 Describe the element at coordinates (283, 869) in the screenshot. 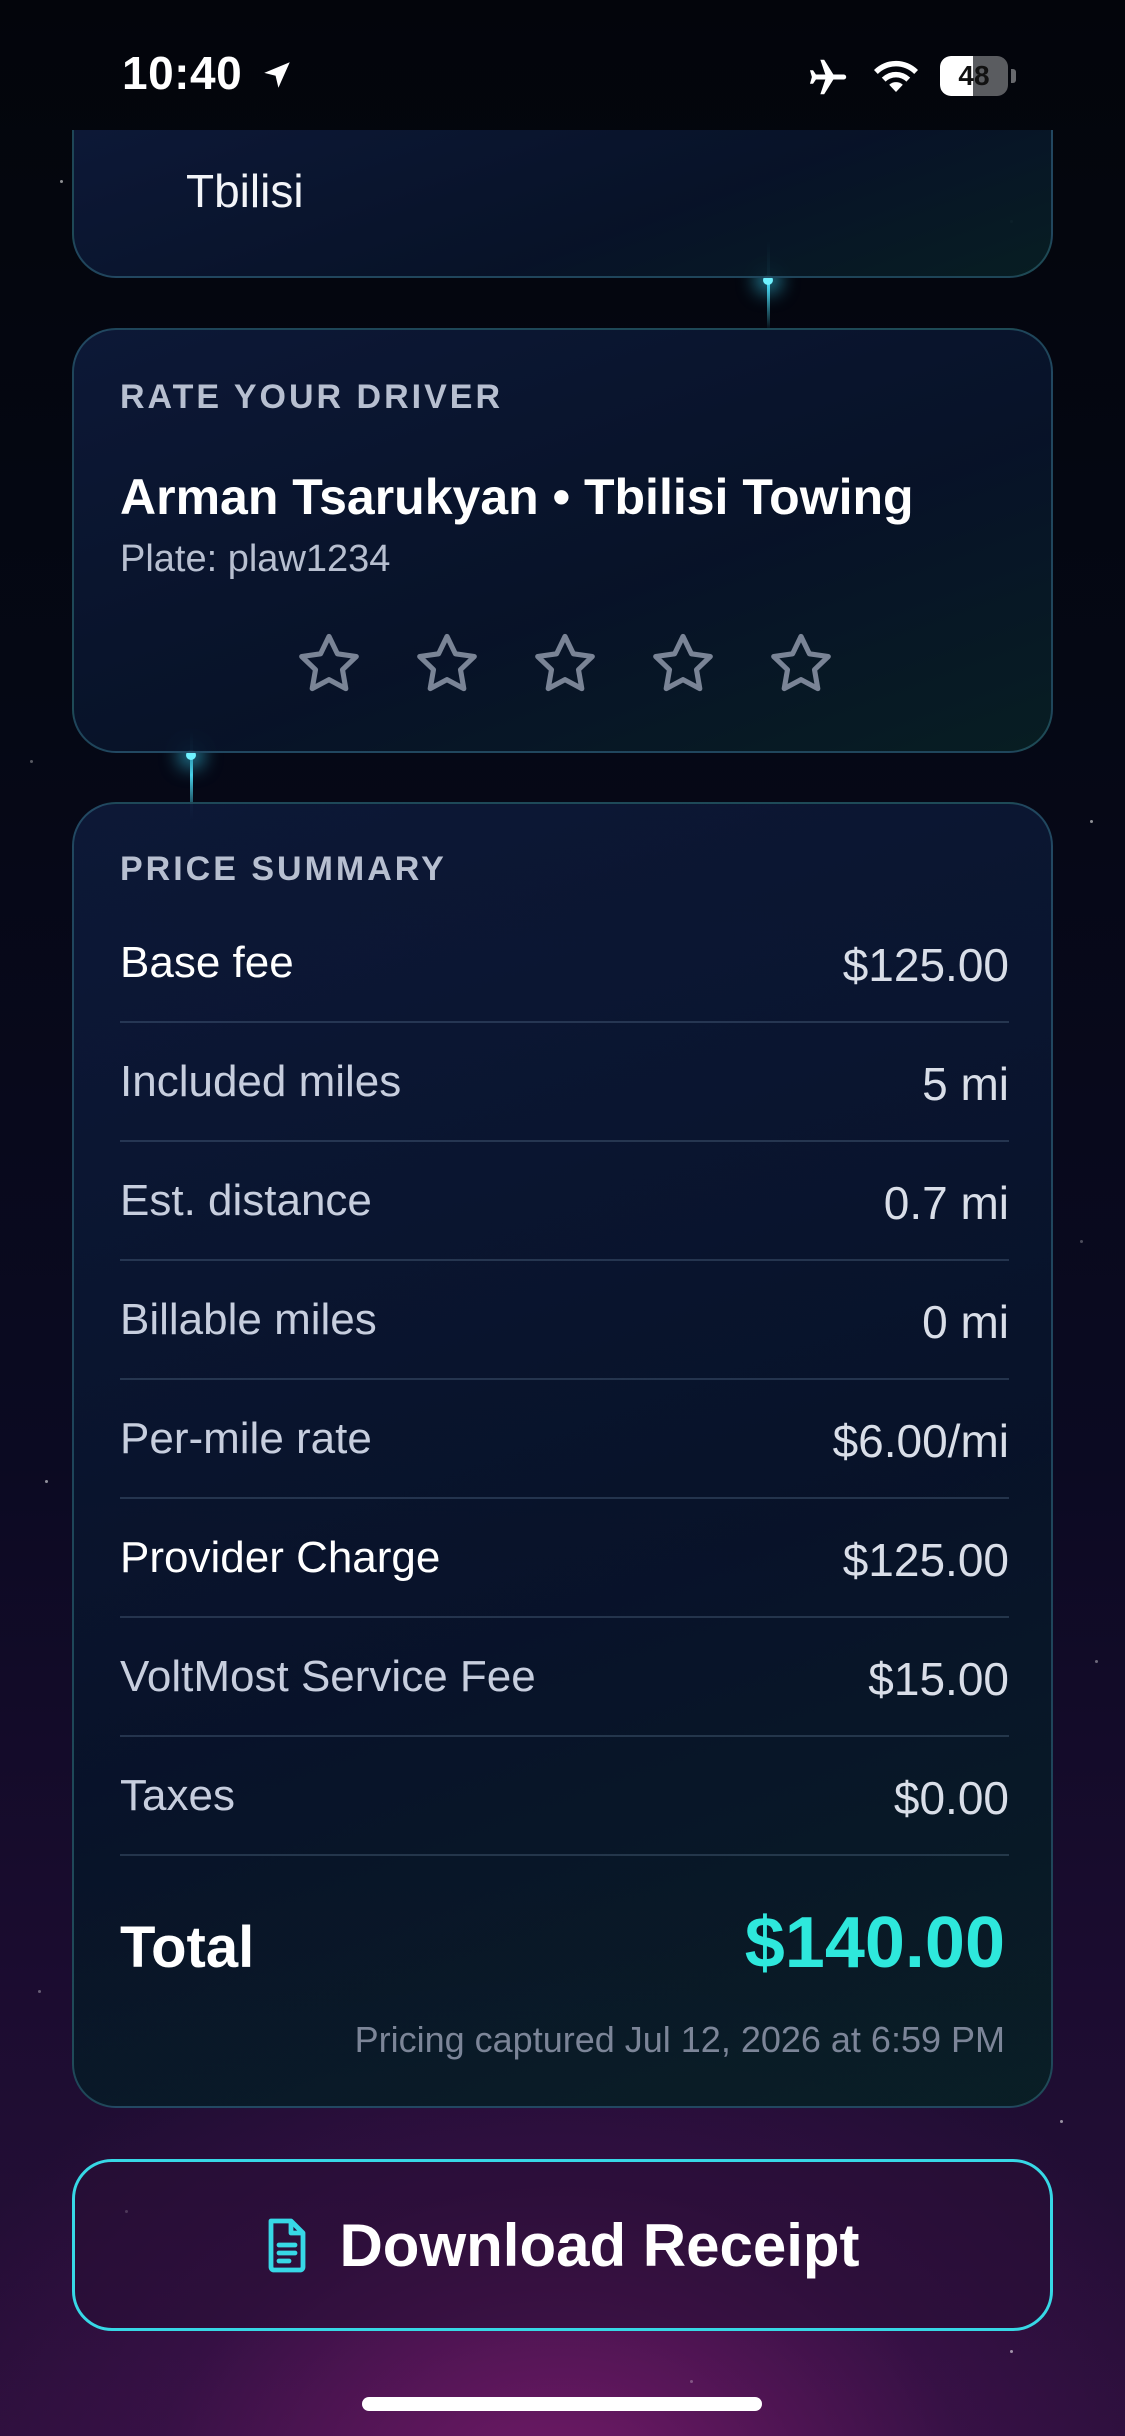

I see `price-summary-heading: PRICE SUMMARY` at that location.